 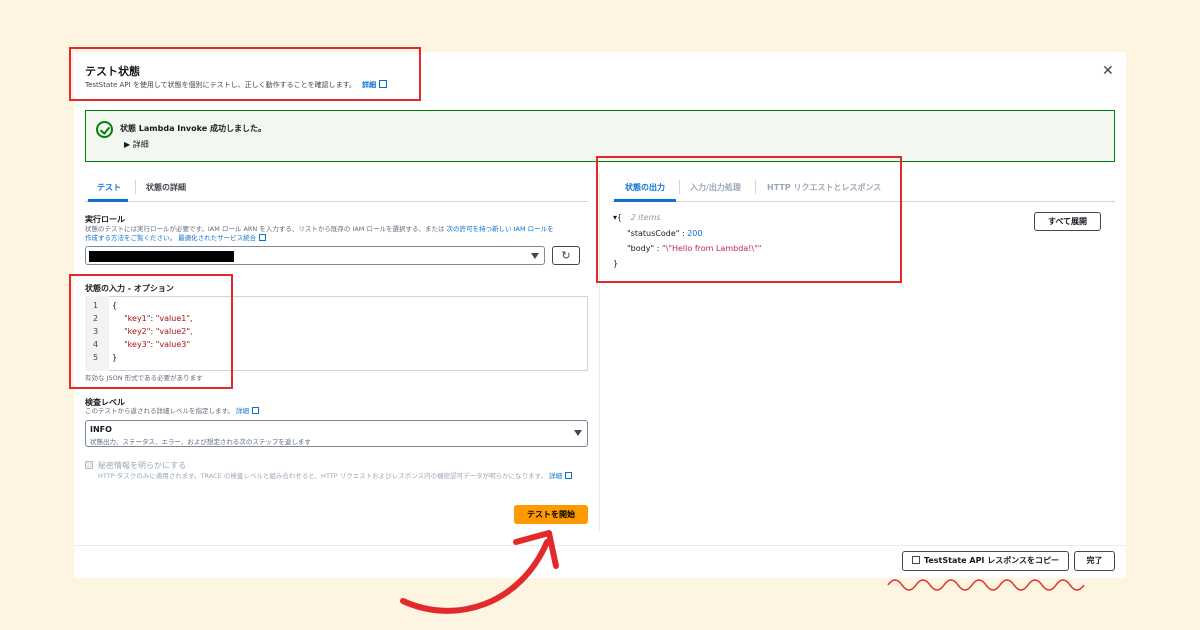 I want to click on annotation-layer, so click(x=742, y=572).